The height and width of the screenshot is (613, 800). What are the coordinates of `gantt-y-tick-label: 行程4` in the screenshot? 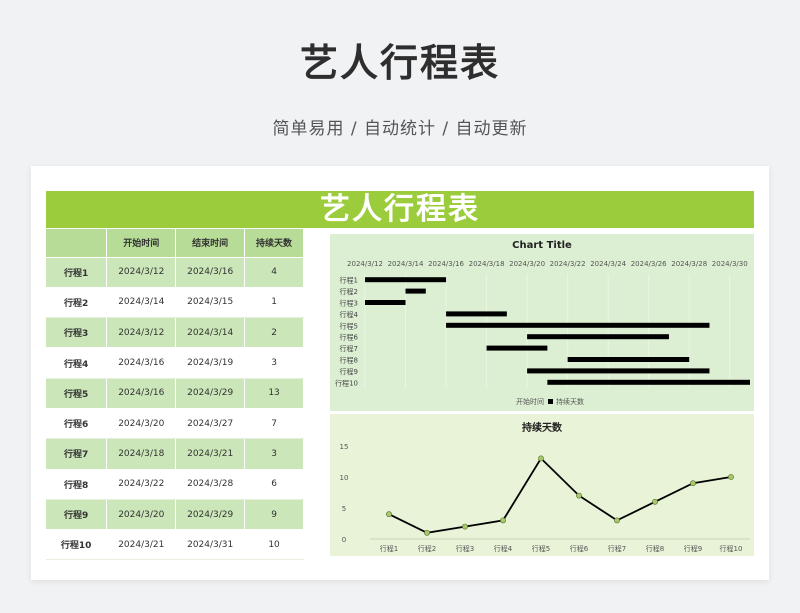 It's located at (349, 314).